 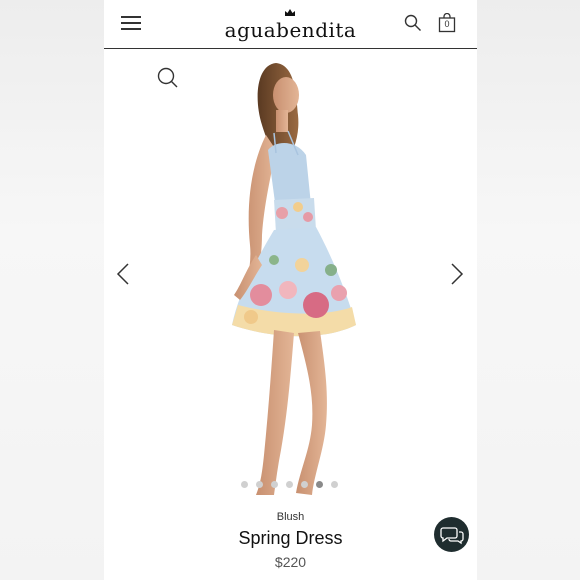 I want to click on chat-icon, so click(x=452, y=536).